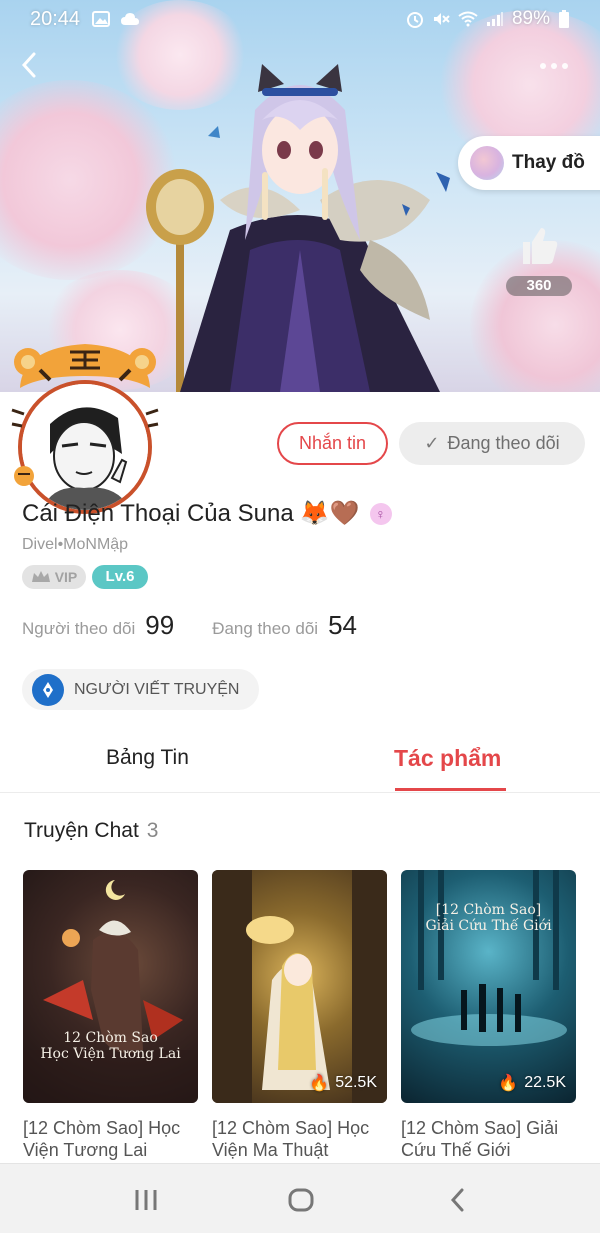 The height and width of the screenshot is (1233, 600). I want to click on tab-works: Tác phẩm, so click(447, 758).